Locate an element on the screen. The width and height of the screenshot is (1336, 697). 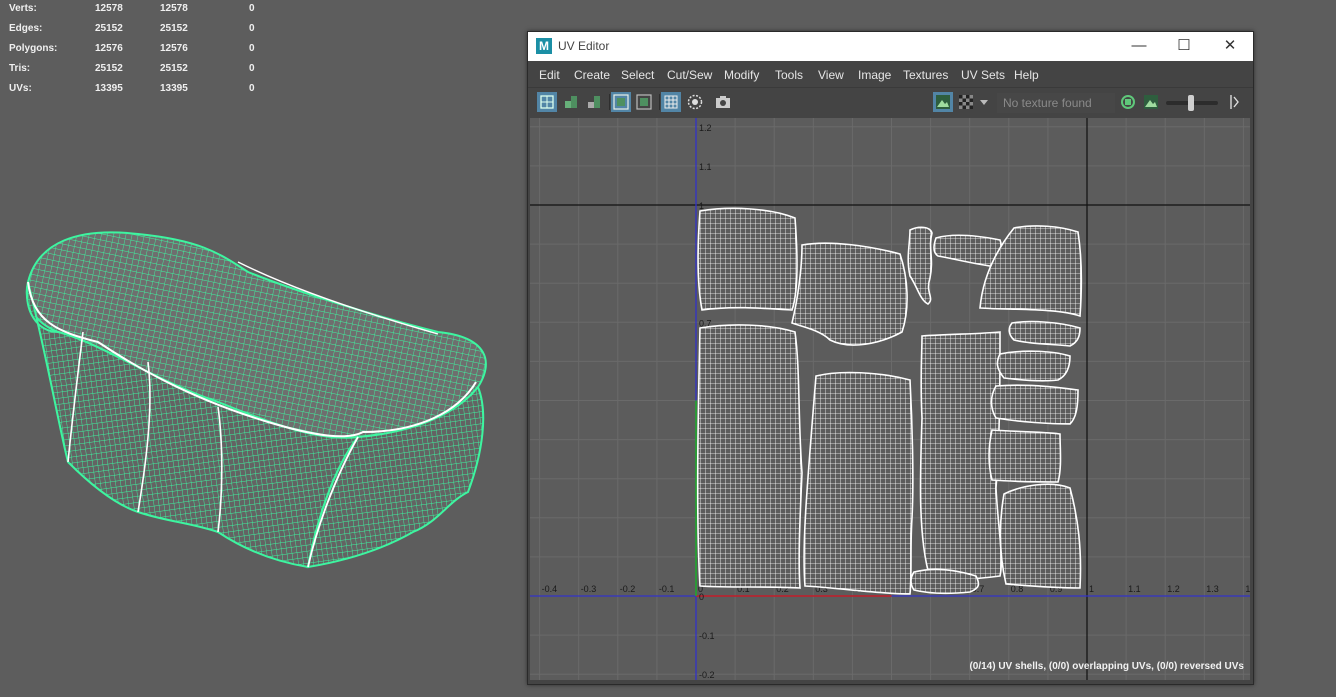
minimize-button: — is located at coordinates (1139, 46).